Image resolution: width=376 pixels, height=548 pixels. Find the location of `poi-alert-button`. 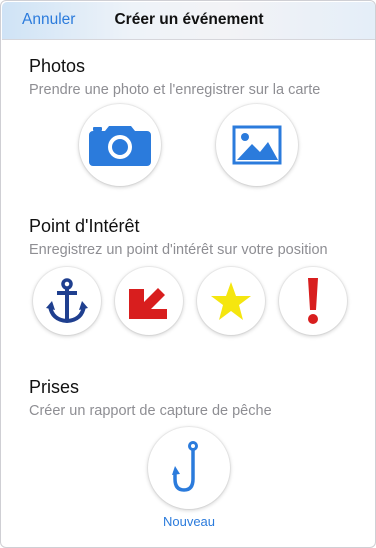

poi-alert-button is located at coordinates (313, 301).